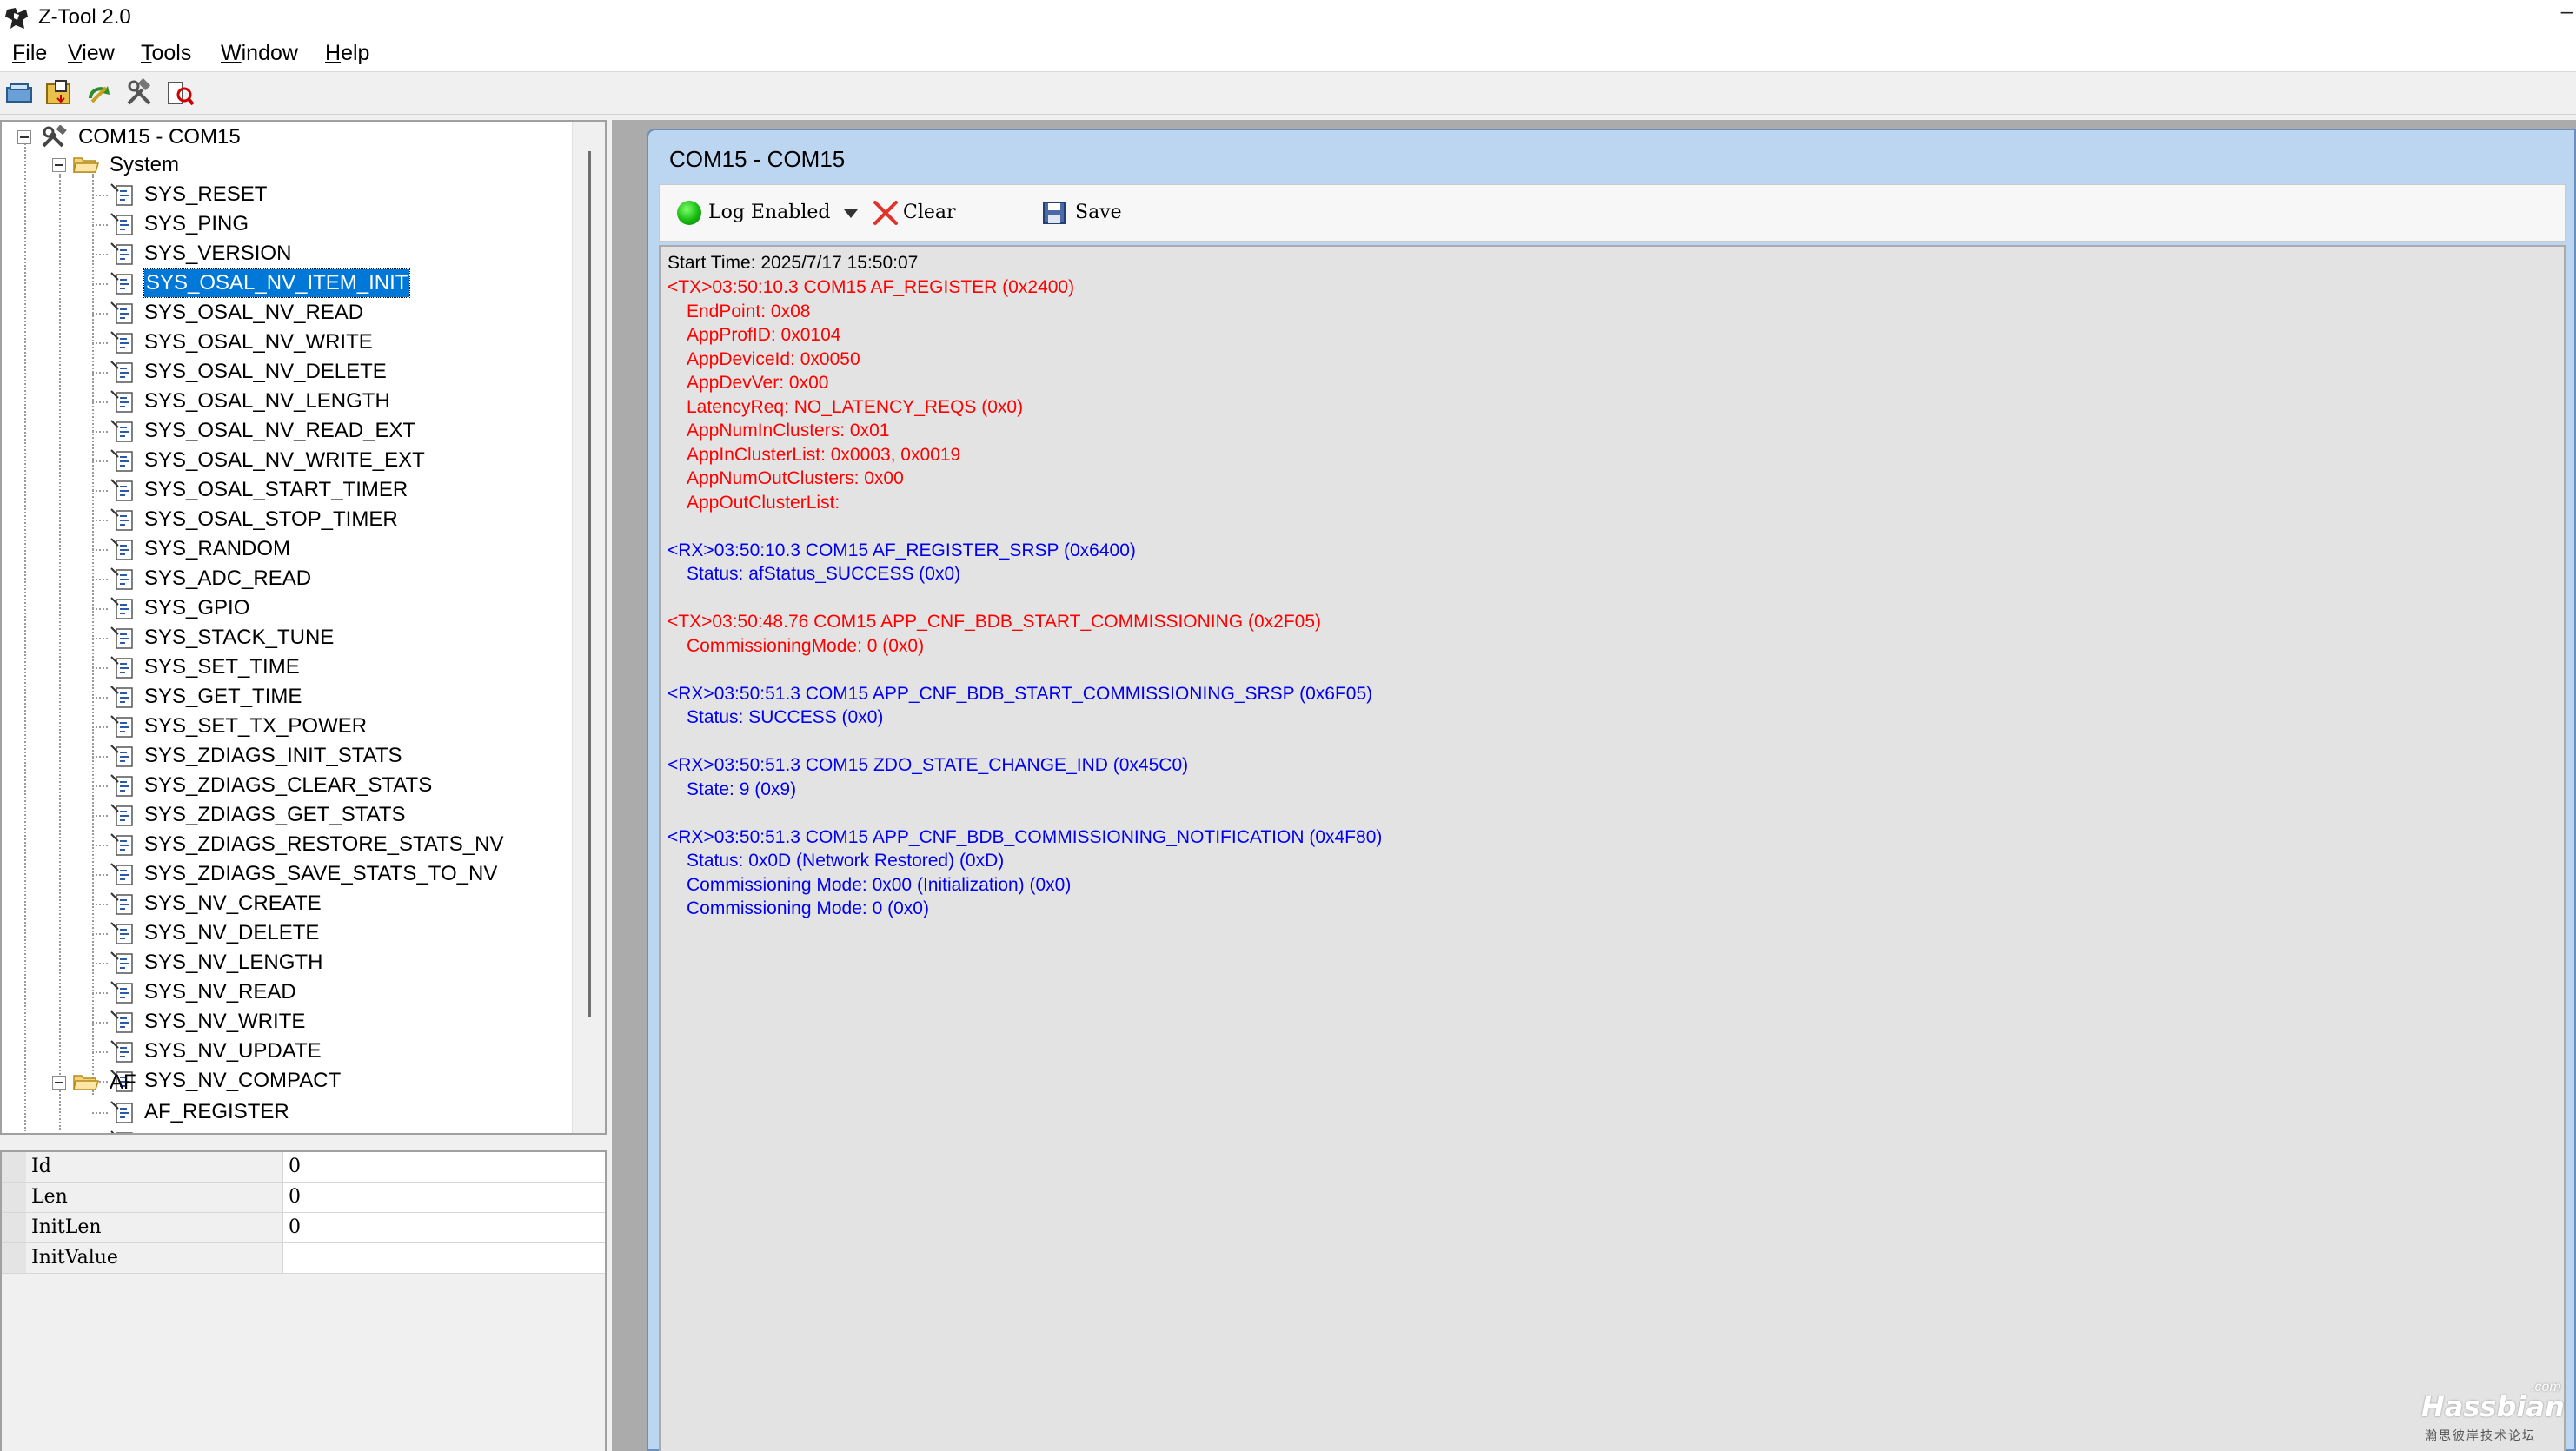 Image resolution: width=2576 pixels, height=1451 pixels. I want to click on tree-command-item: SYS_OSAL_NV_LENGTH, so click(326, 401).